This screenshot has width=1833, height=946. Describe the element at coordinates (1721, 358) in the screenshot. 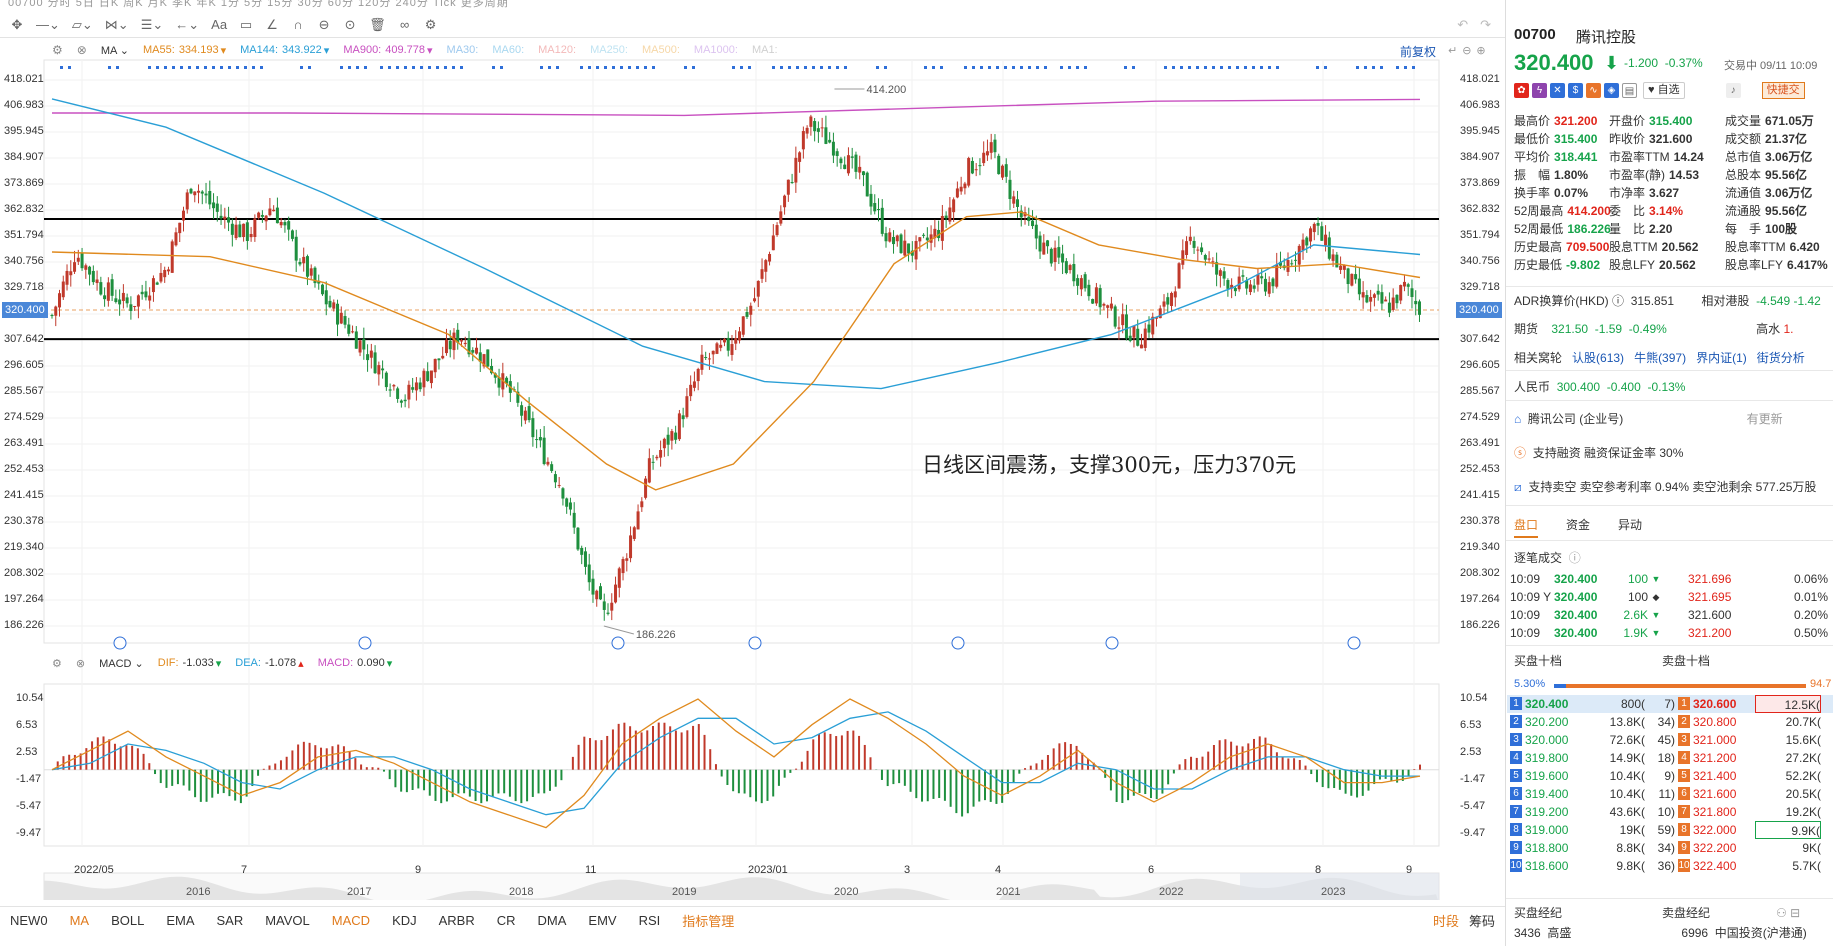

I see `inline-warrant-link: 界内证(1)` at that location.